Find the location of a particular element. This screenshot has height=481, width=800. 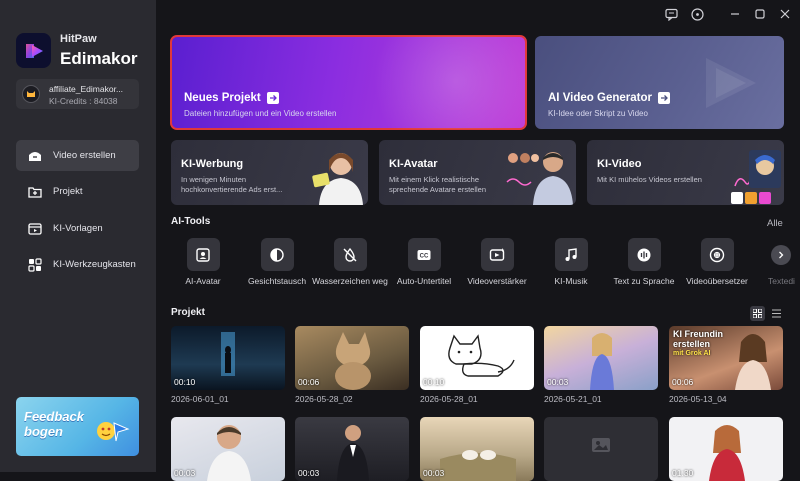

tool-videouebersetzer: Videoübersetzer is located at coordinates (717, 262).